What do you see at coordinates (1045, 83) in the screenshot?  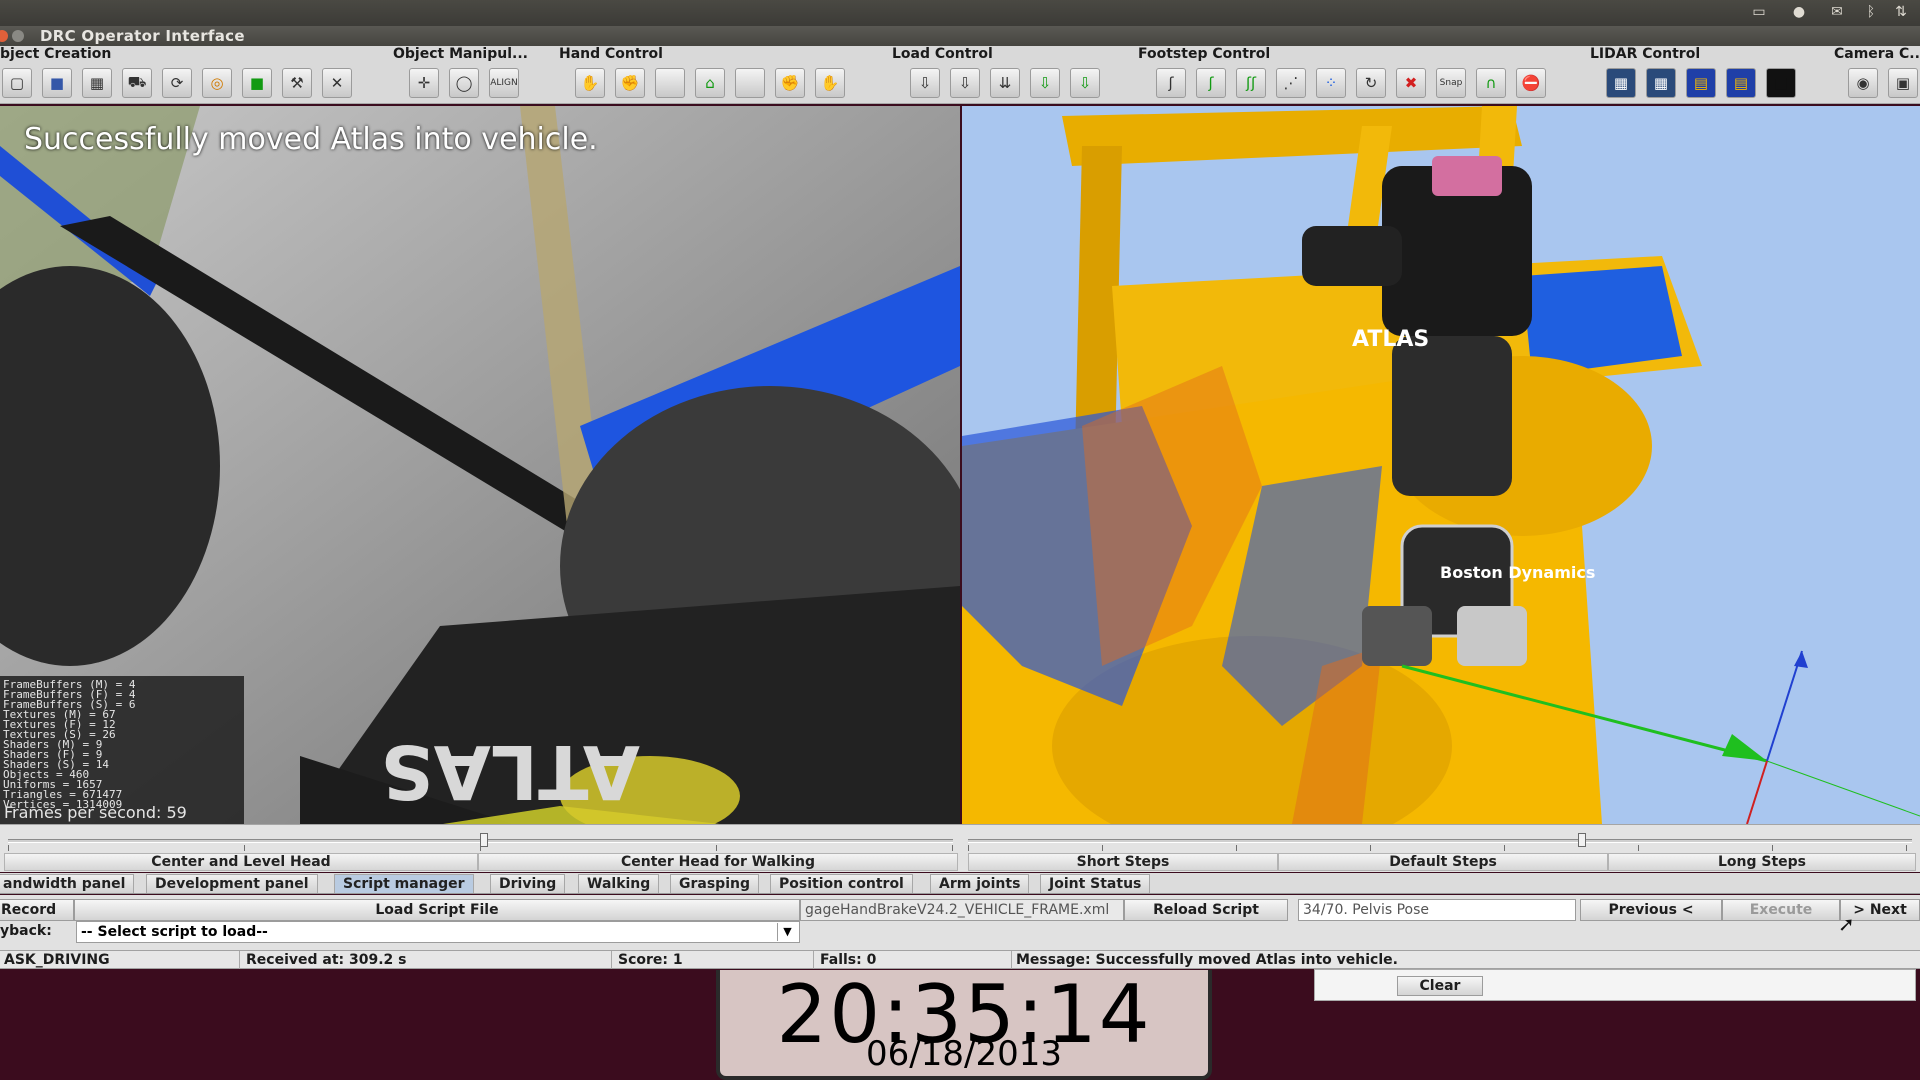 I see `load-green-icon: ⇩` at bounding box center [1045, 83].